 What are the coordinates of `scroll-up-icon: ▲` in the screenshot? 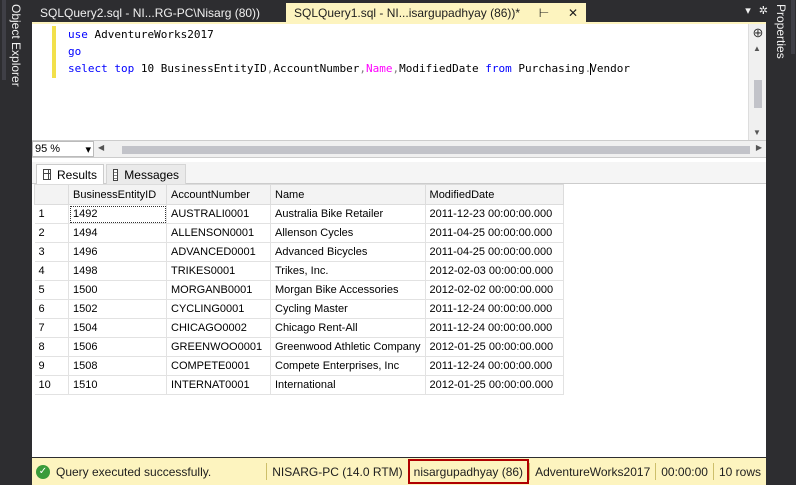 It's located at (757, 48).